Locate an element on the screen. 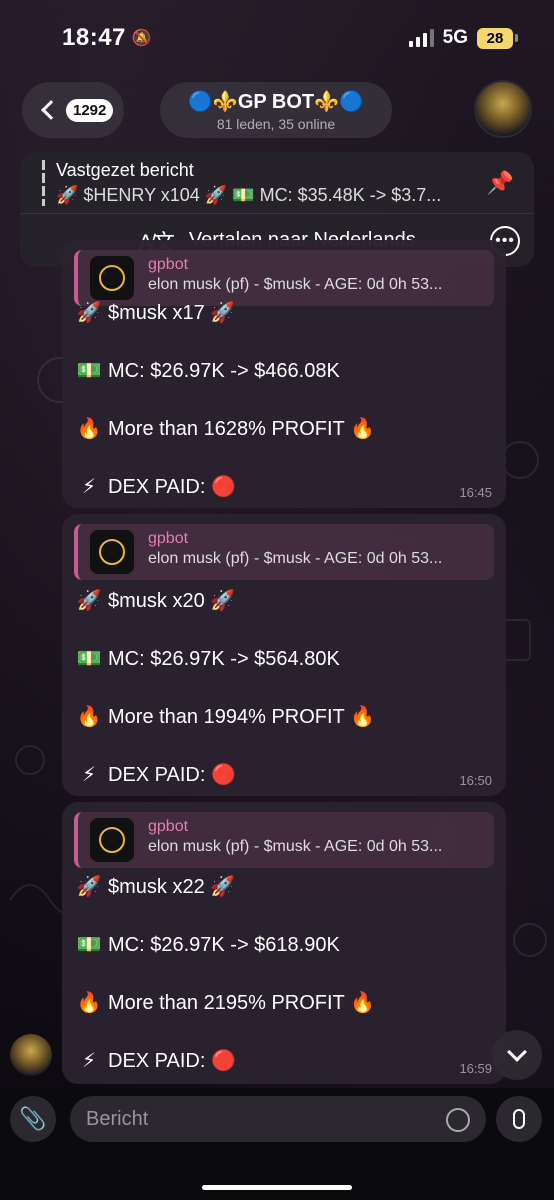  group-avatar is located at coordinates (503, 109).